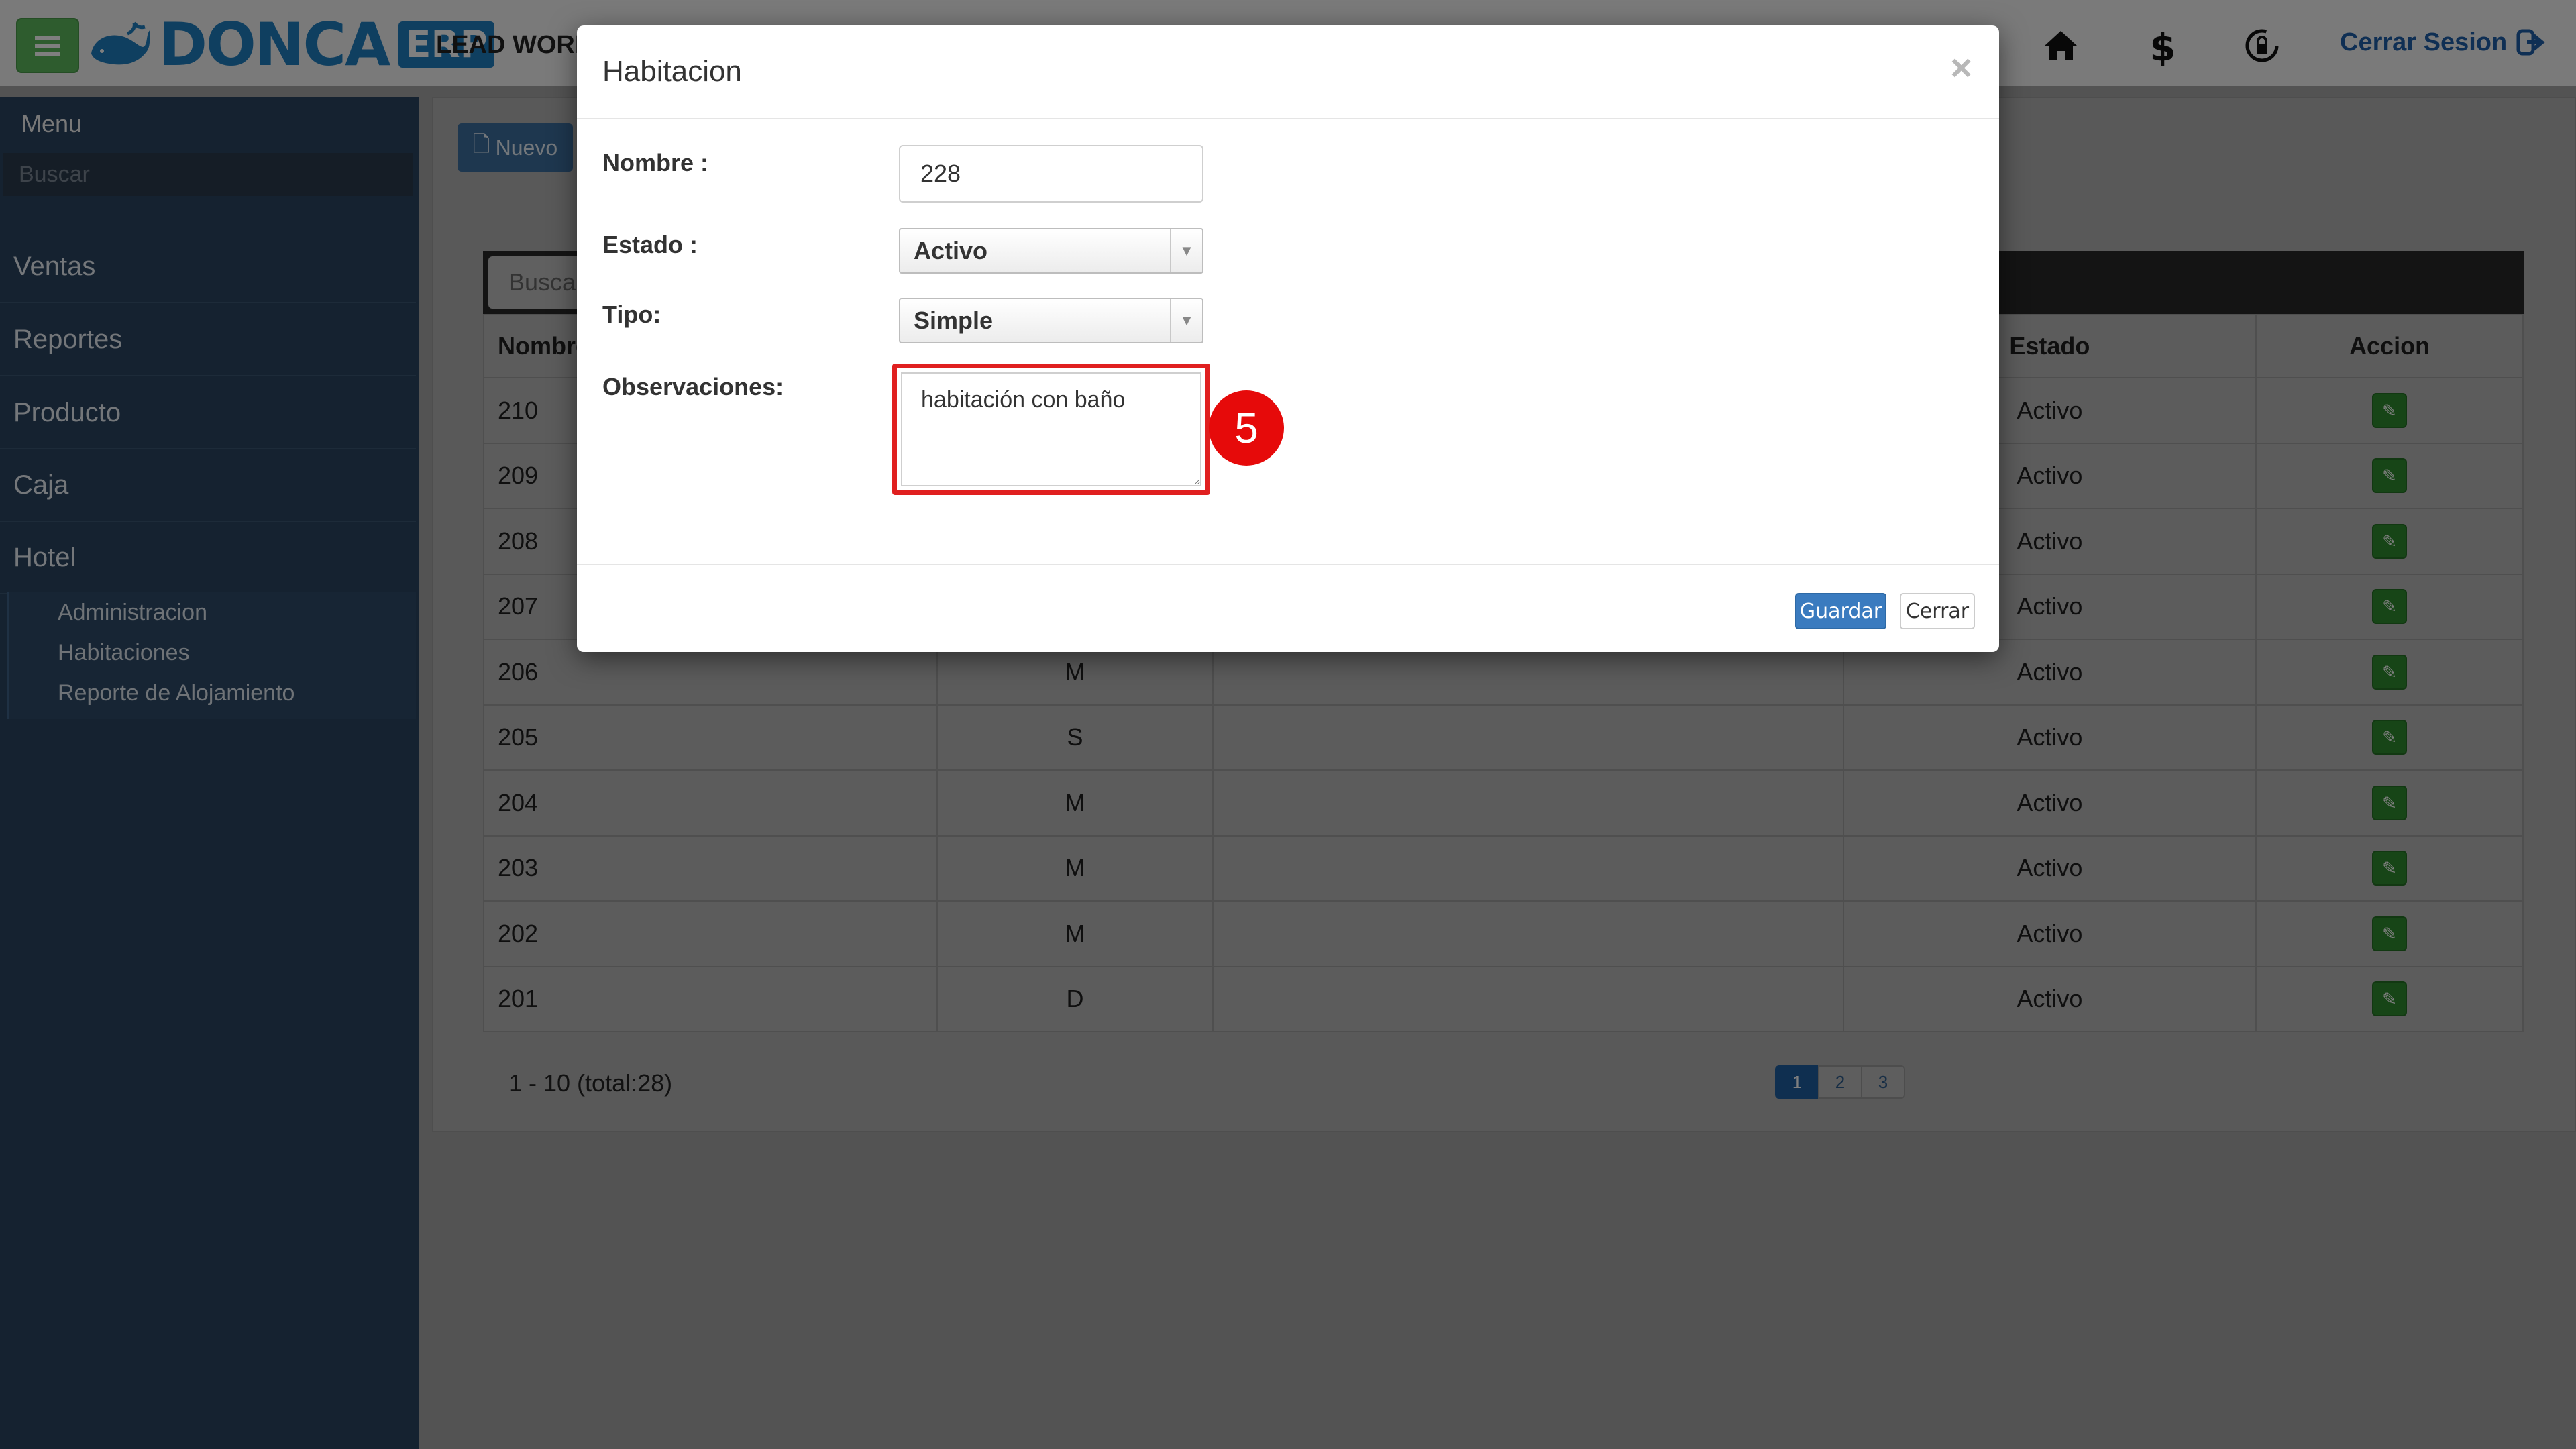  What do you see at coordinates (1840, 611) in the screenshot?
I see `save-button: Guardar` at bounding box center [1840, 611].